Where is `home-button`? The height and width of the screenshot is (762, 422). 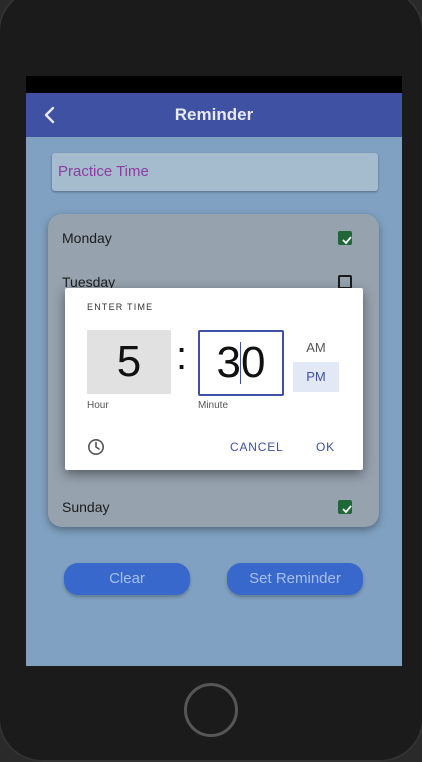
home-button is located at coordinates (211, 710).